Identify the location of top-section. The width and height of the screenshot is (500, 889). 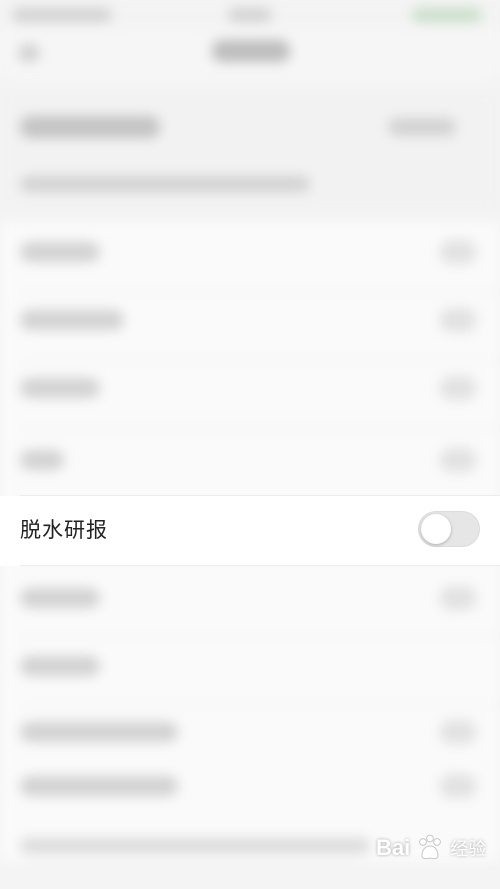
(250, 150).